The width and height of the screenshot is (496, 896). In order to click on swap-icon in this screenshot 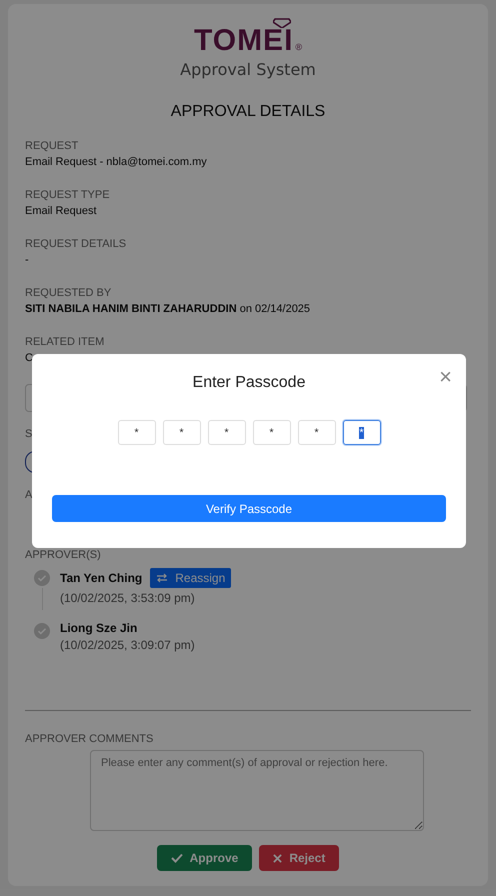, I will do `click(162, 578)`.